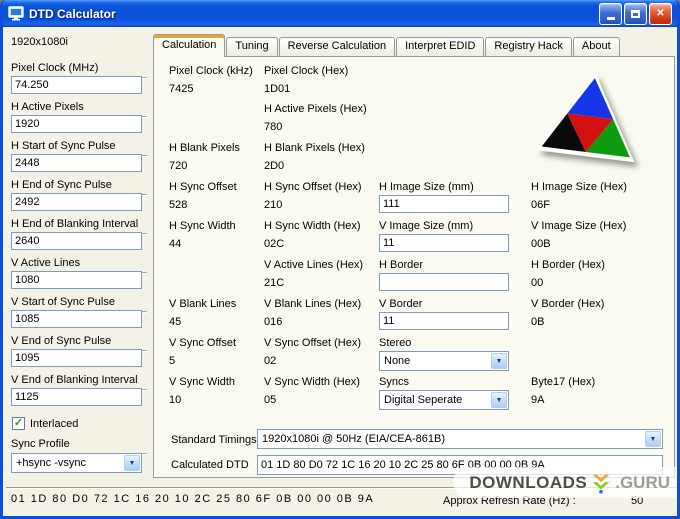 The height and width of the screenshot is (519, 680). What do you see at coordinates (175, 400) in the screenshot?
I see `v-sync-width-value: 10` at bounding box center [175, 400].